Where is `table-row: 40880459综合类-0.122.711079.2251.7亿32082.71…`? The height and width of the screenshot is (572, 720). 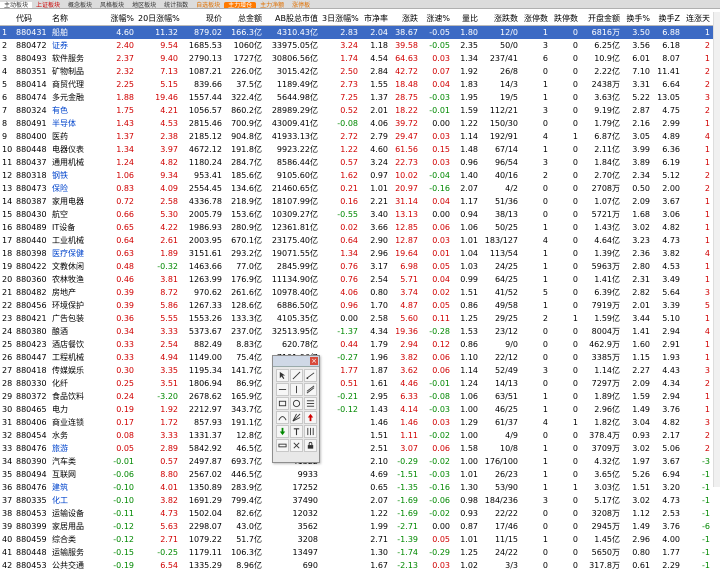
table-row: 40880459综合类-0.122.711079.2251.7亿32082.71… is located at coordinates (360, 539).